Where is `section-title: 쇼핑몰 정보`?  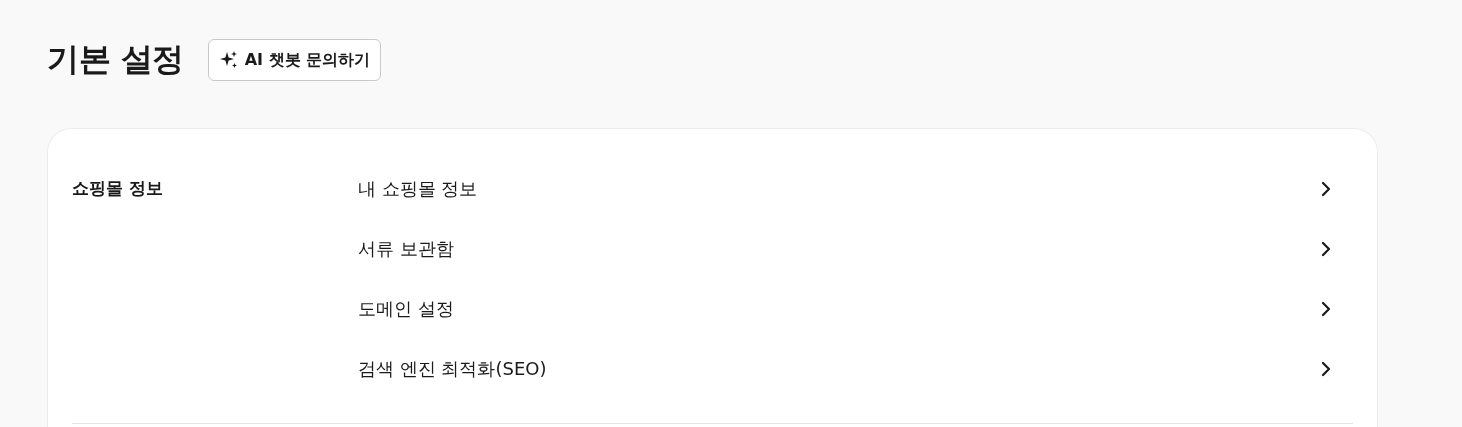 section-title: 쇼핑몰 정보 is located at coordinates (118, 188).